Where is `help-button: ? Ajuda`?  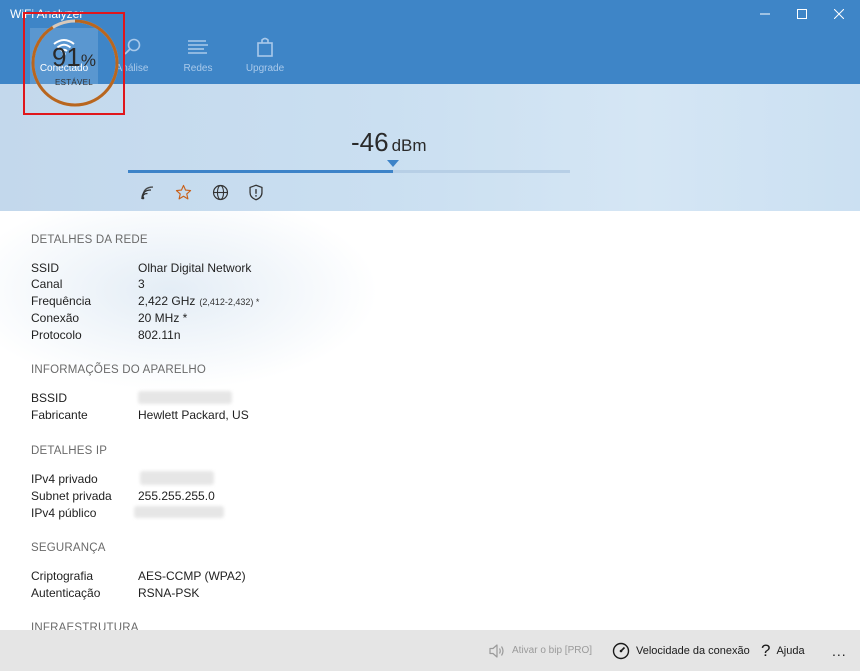 help-button: ? Ajuda is located at coordinates (783, 650).